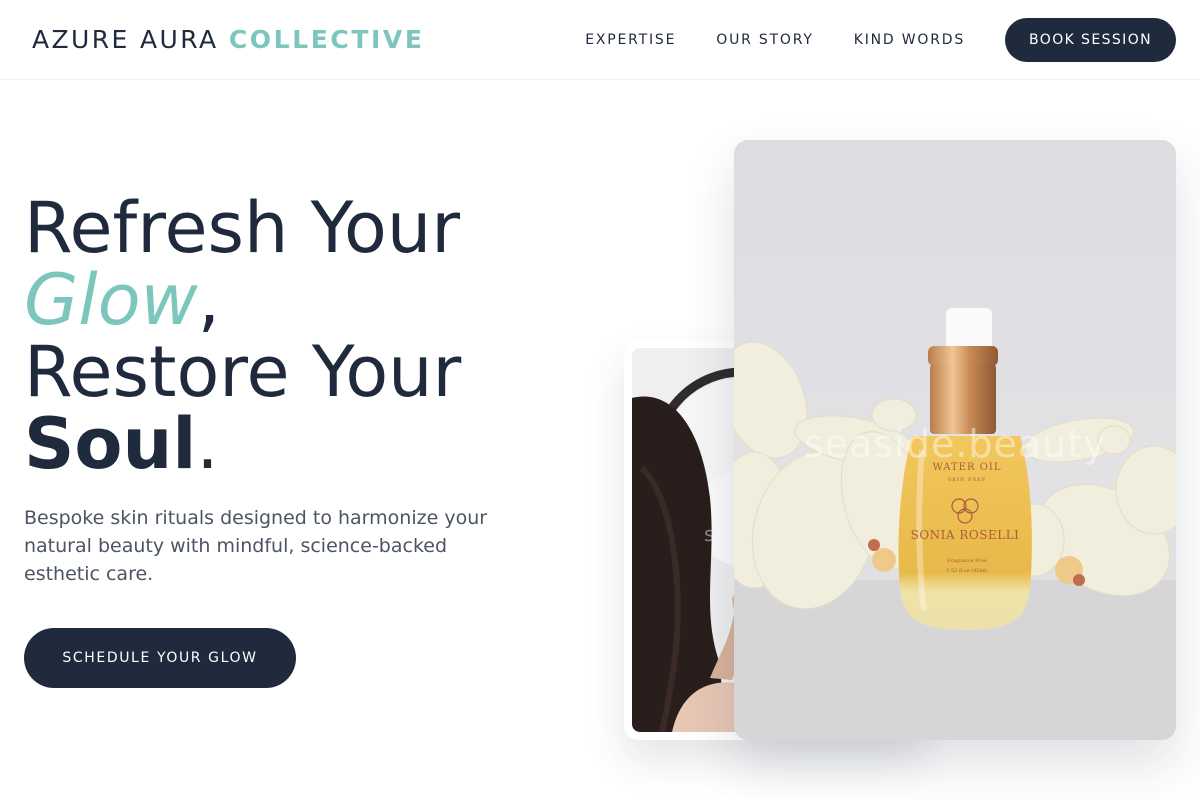 This screenshot has height=800, width=1200. What do you see at coordinates (326, 39) in the screenshot?
I see `logo-accent: COLLECTIVE` at bounding box center [326, 39].